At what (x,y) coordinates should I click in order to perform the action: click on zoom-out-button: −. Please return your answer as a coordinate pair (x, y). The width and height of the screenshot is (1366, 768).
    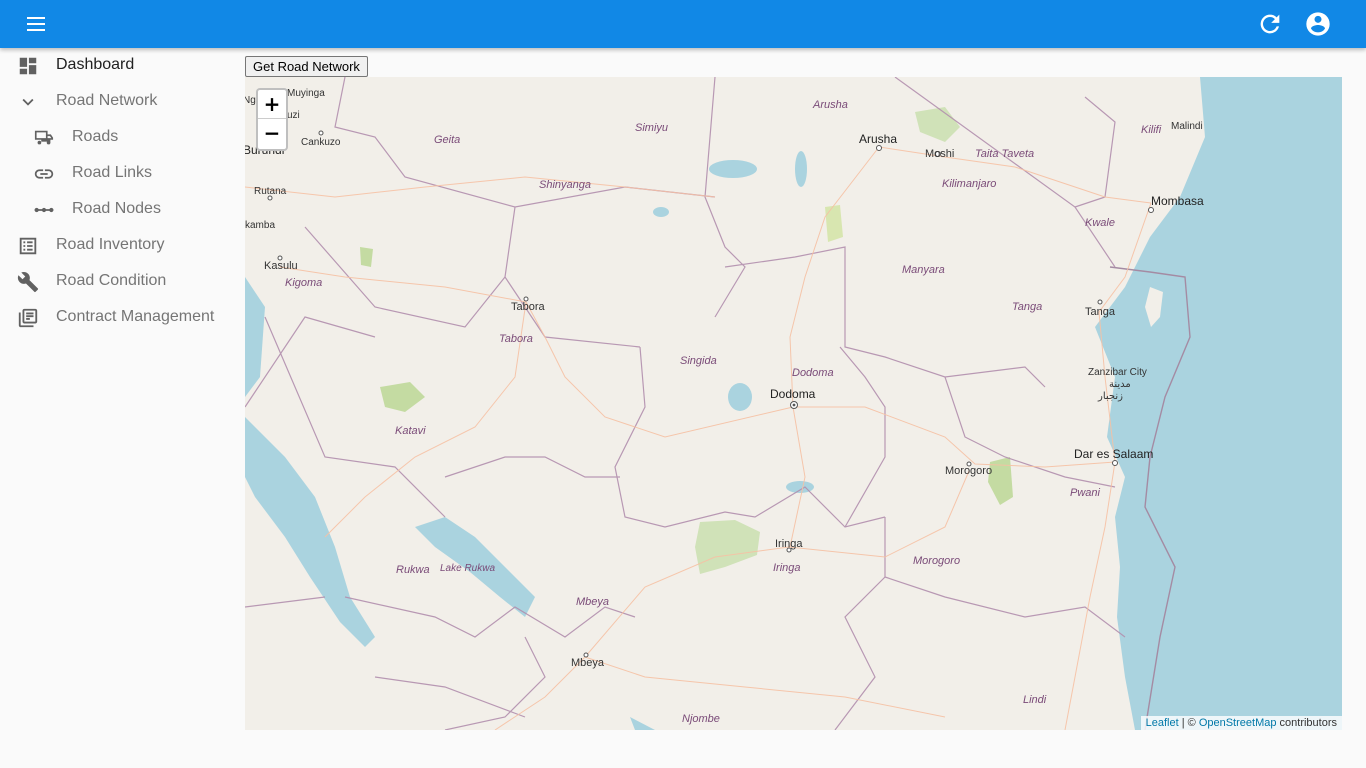
    Looking at the image, I should click on (272, 133).